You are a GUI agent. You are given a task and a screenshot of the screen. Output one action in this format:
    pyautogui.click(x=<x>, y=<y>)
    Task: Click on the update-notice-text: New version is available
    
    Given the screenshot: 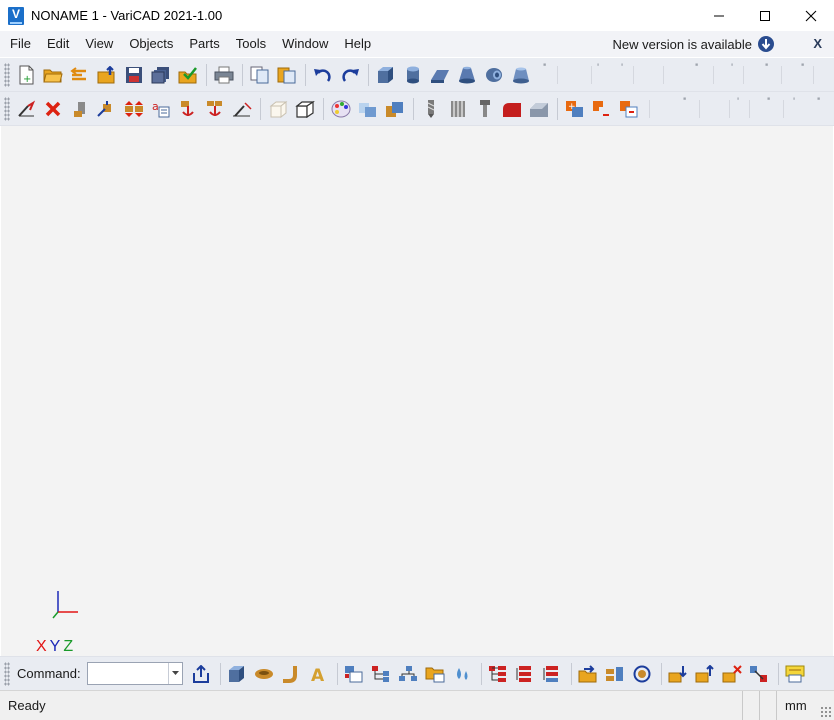 What is the action you would take?
    pyautogui.click(x=682, y=44)
    